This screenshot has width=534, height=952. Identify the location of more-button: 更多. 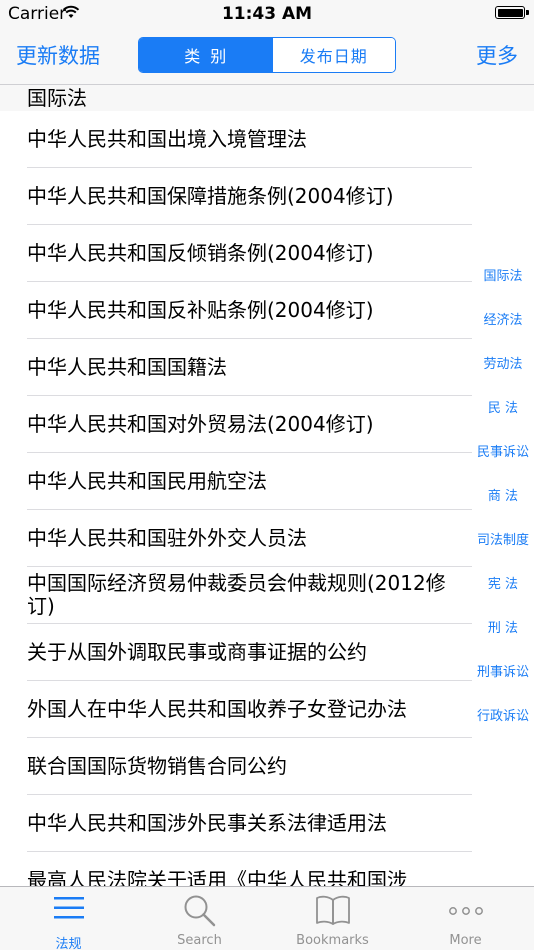
(497, 55).